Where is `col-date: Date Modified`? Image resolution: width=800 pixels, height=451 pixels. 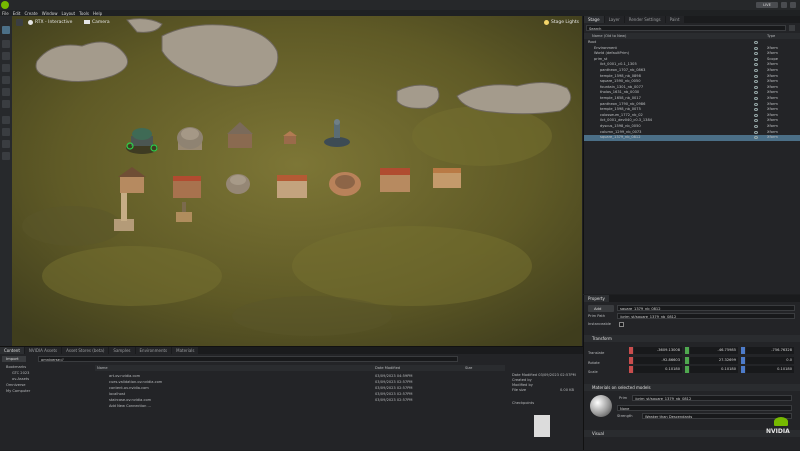 col-date: Date Modified is located at coordinates (387, 368).